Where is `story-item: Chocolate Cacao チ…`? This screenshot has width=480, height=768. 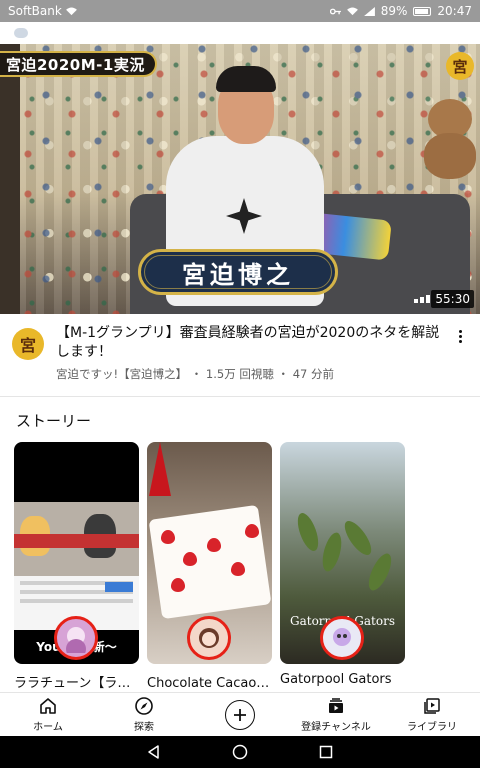 story-item: Chocolate Cacao チ… is located at coordinates (209, 567).